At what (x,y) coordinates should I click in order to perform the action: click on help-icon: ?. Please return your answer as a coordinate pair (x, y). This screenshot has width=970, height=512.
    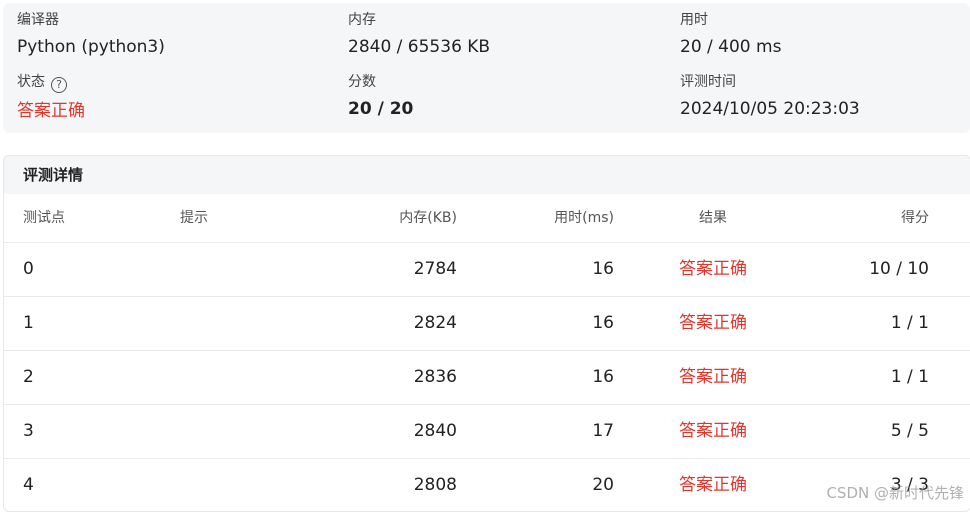
    Looking at the image, I should click on (59, 85).